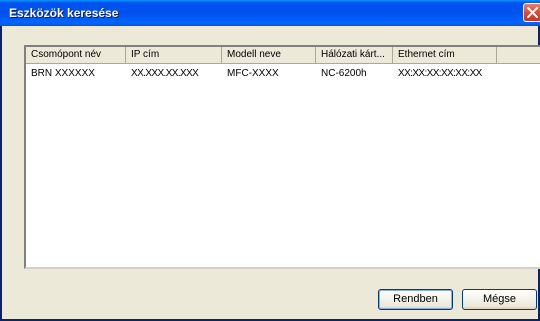 The image size is (540, 321). Describe the element at coordinates (344, 73) in the screenshot. I see `cell-network-card: NC-6200h` at that location.